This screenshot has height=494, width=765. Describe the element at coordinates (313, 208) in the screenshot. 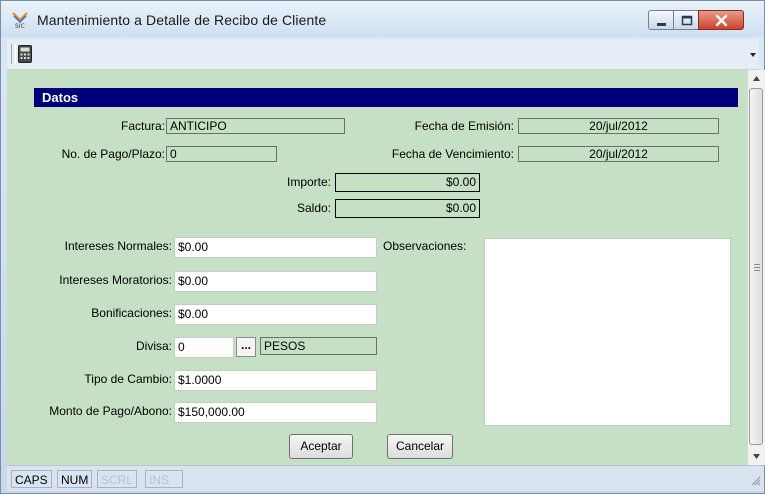

I see `saldo-label: Saldo:` at that location.